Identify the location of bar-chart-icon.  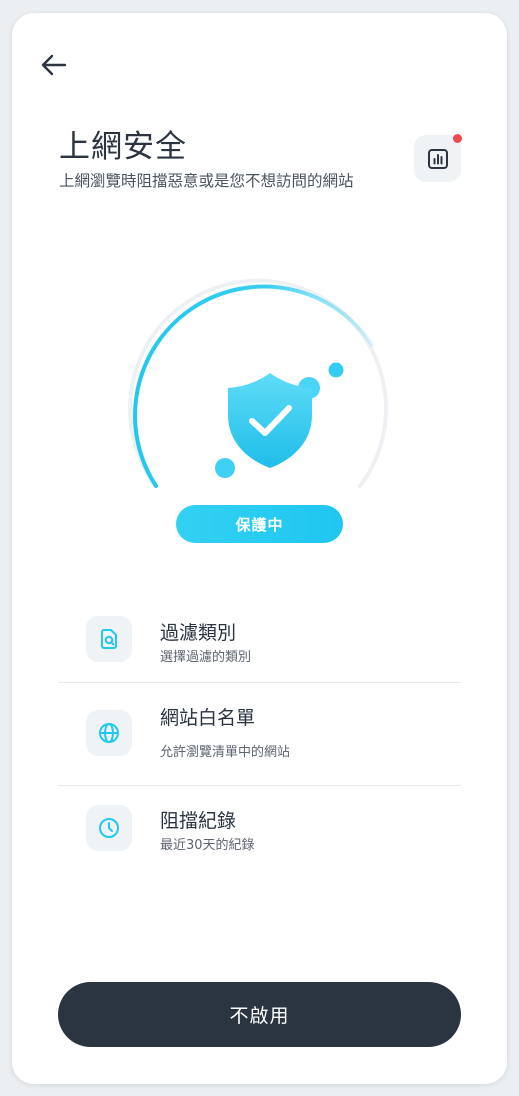
(437, 158).